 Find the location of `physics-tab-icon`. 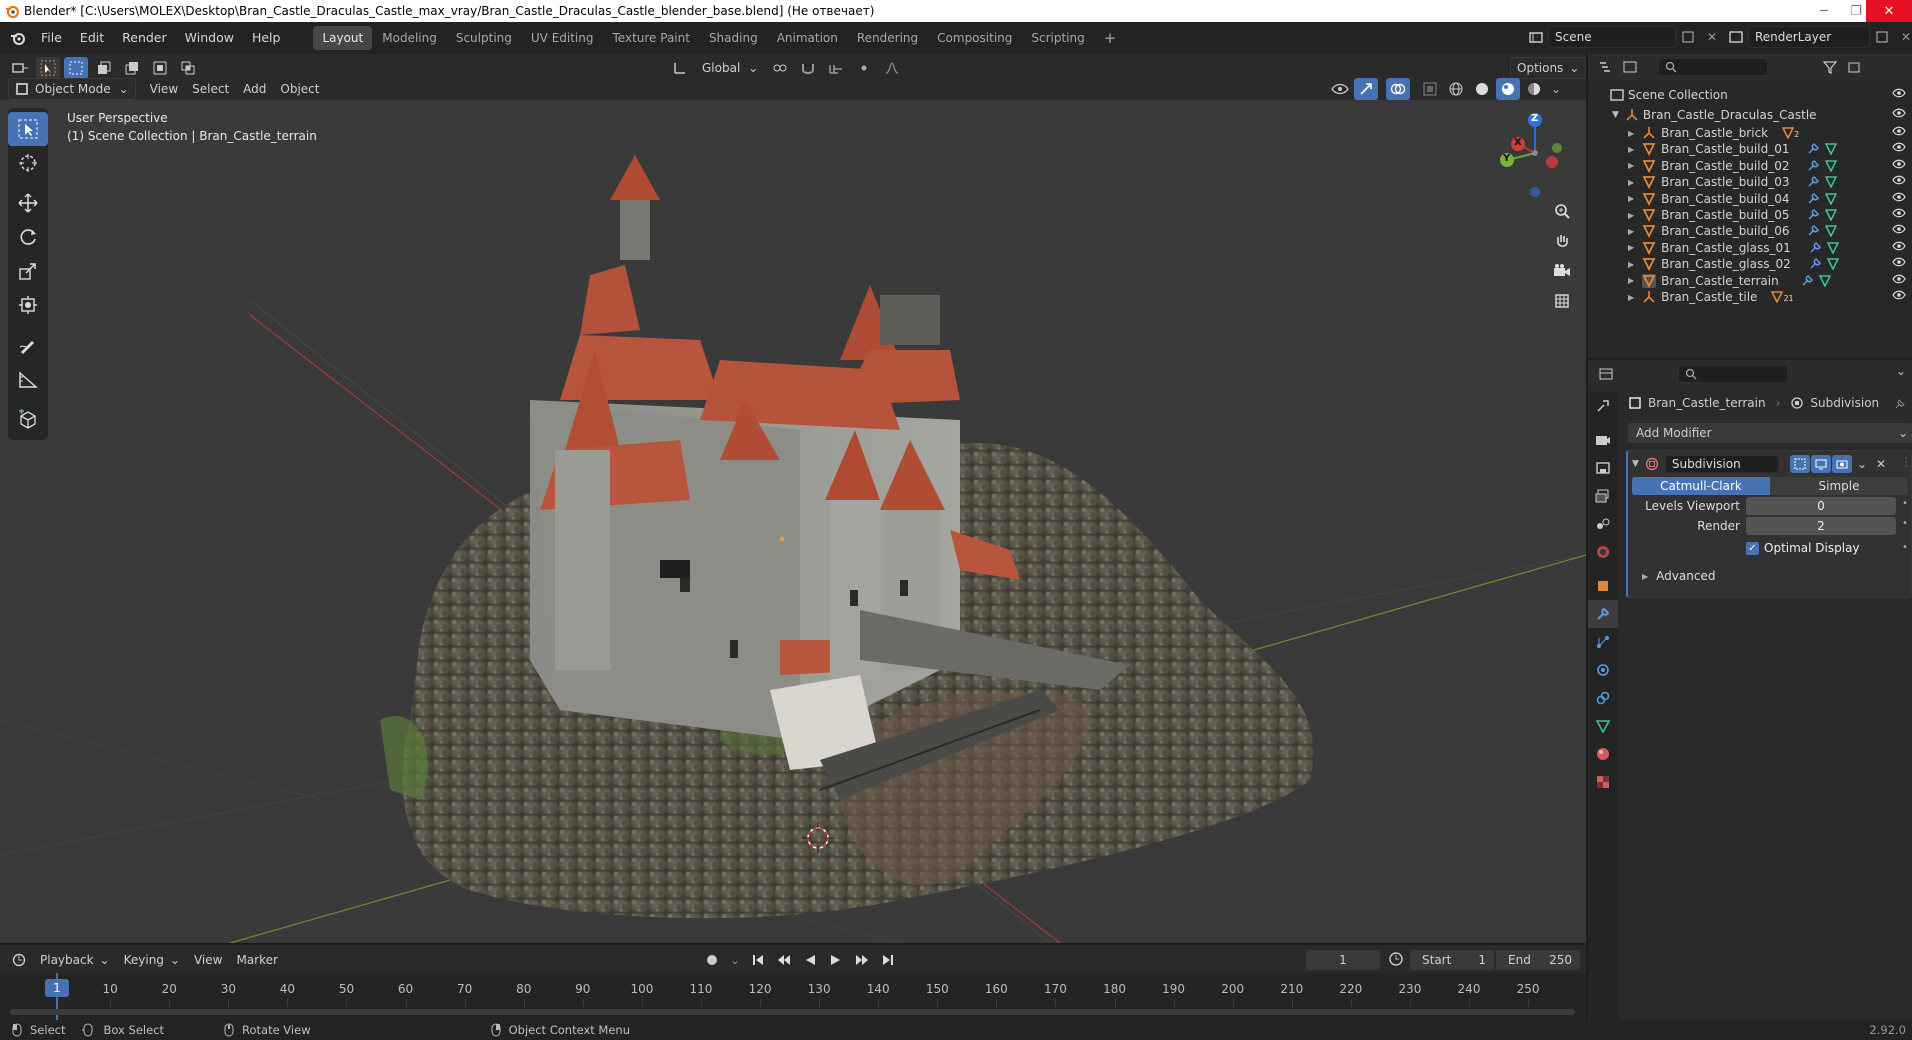

physics-tab-icon is located at coordinates (1603, 670).